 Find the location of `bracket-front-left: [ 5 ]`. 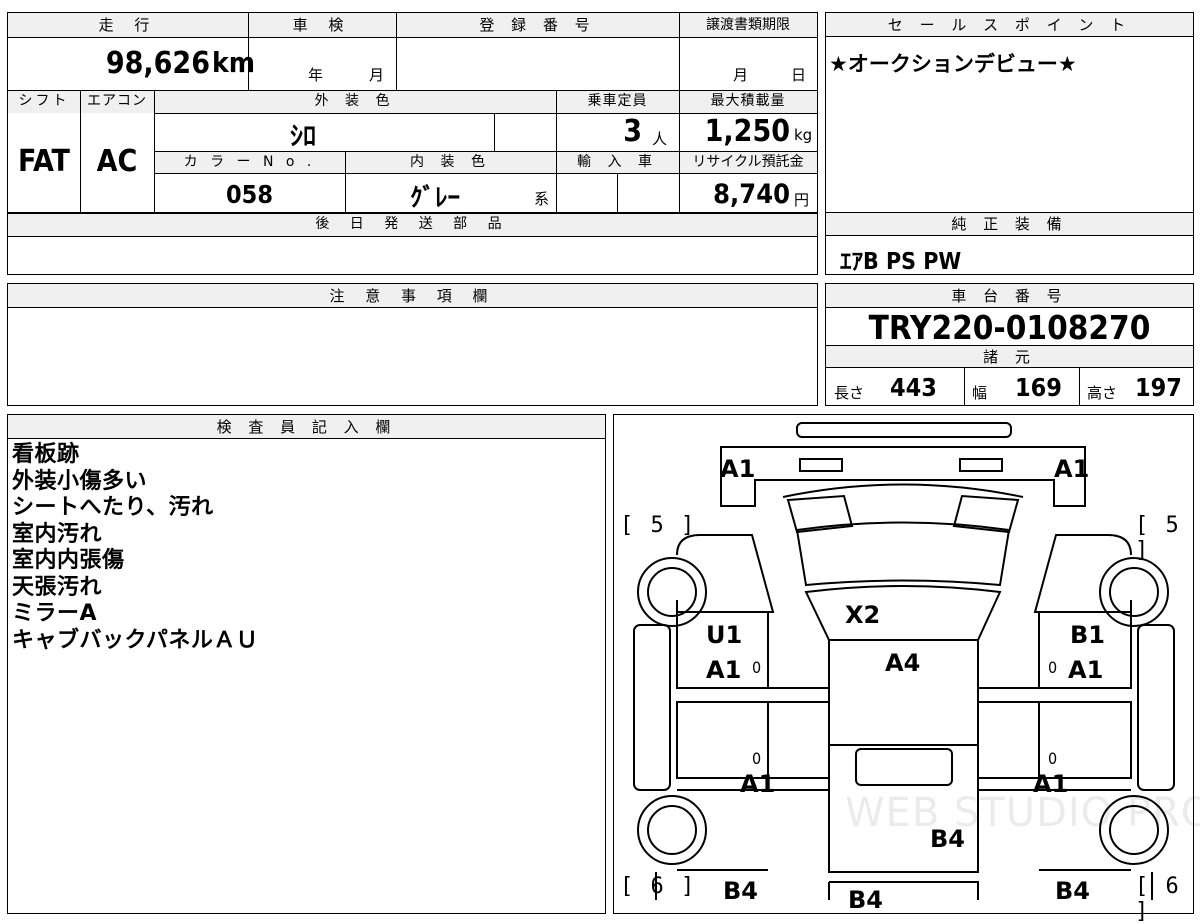

bracket-front-left: [ 5 ] is located at coordinates (658, 525).